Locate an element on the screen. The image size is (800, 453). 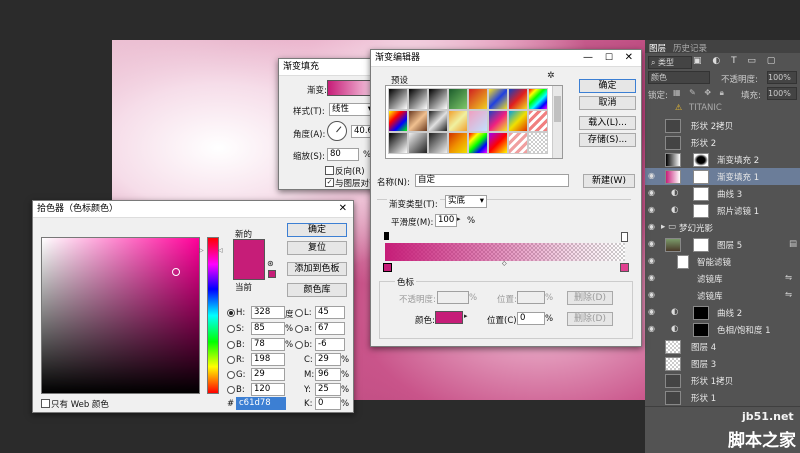
stop-color-swatch is located at coordinates (449, 317).